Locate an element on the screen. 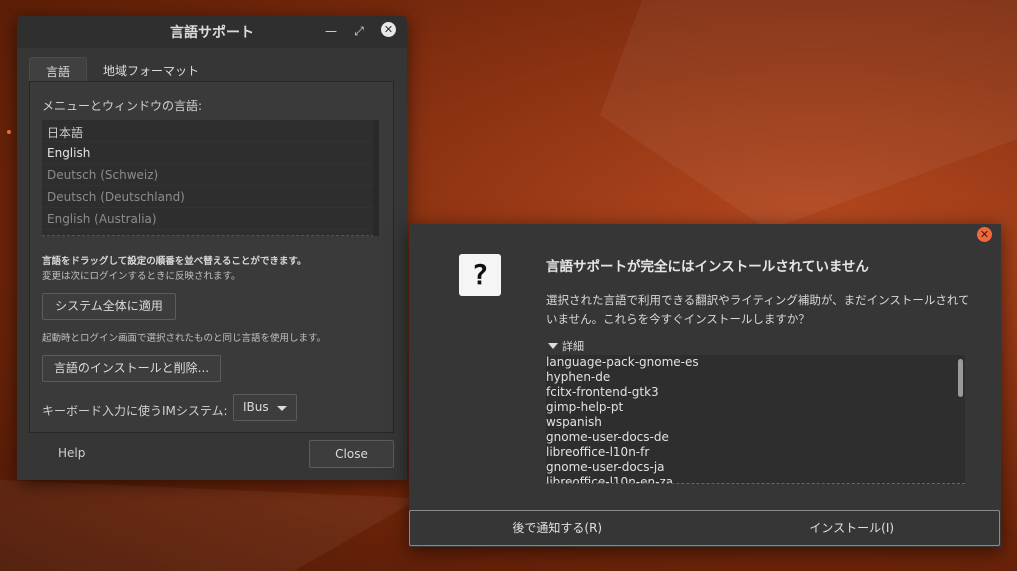 The height and width of the screenshot is (571, 1017). startup-note: 起動時とログイン画面で選択されたものと同じ言語を使用します。 is located at coordinates (184, 338).